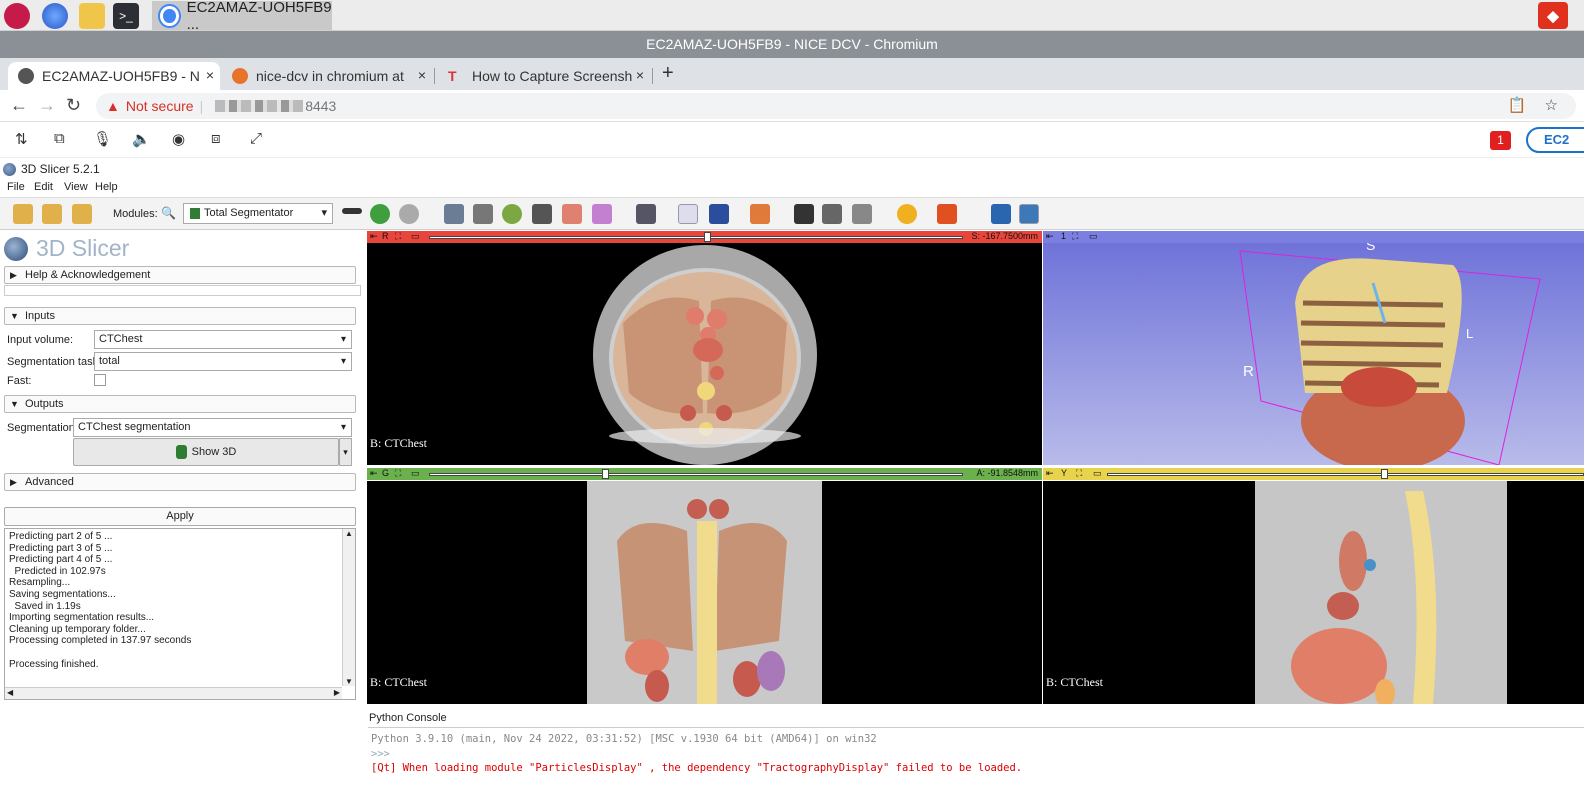  I want to click on new-tab-button: +, so click(668, 73).